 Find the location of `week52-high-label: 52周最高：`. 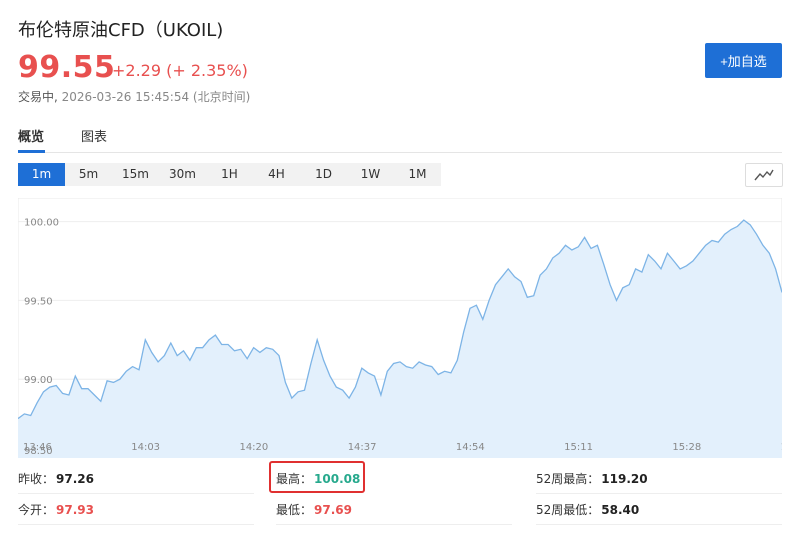

week52-high-label: 52周最高： is located at coordinates (568, 479).